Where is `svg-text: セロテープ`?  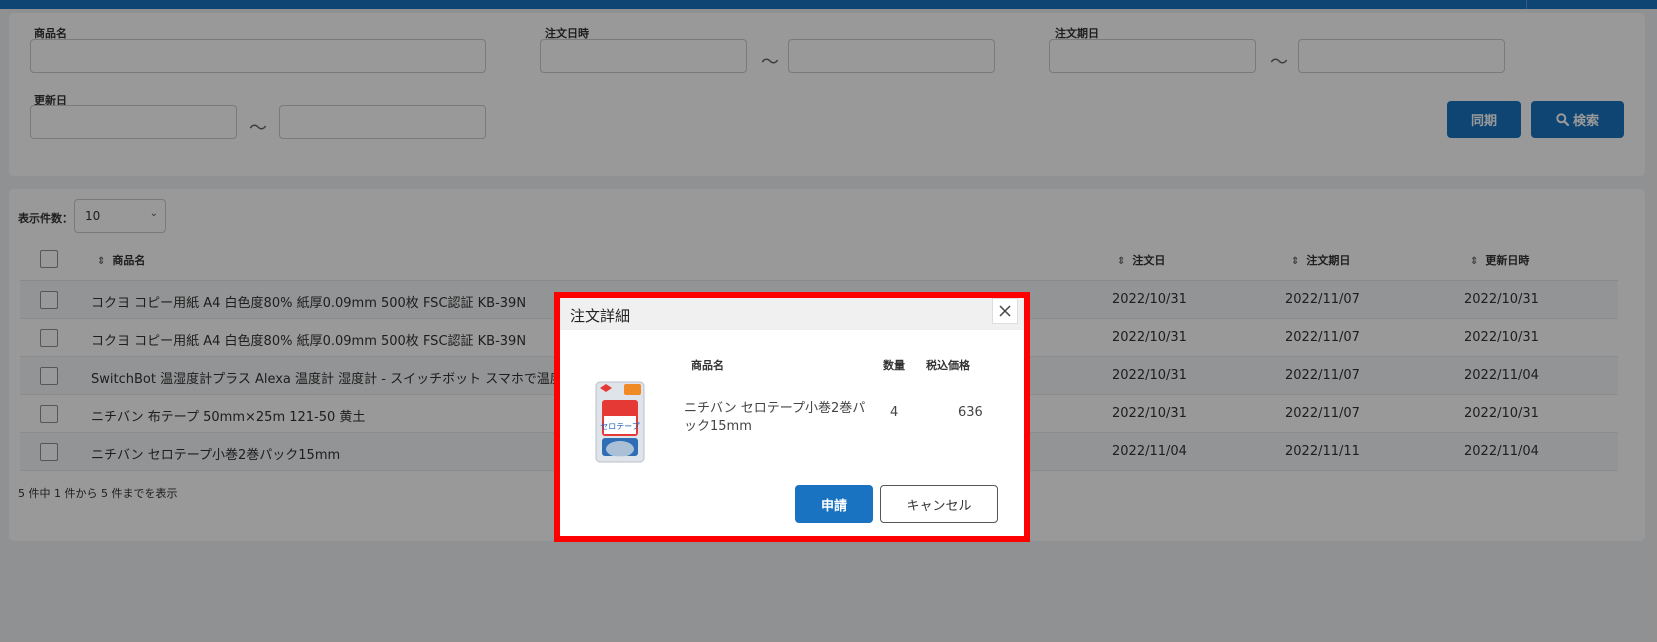 svg-text: セロテープ is located at coordinates (620, 426).